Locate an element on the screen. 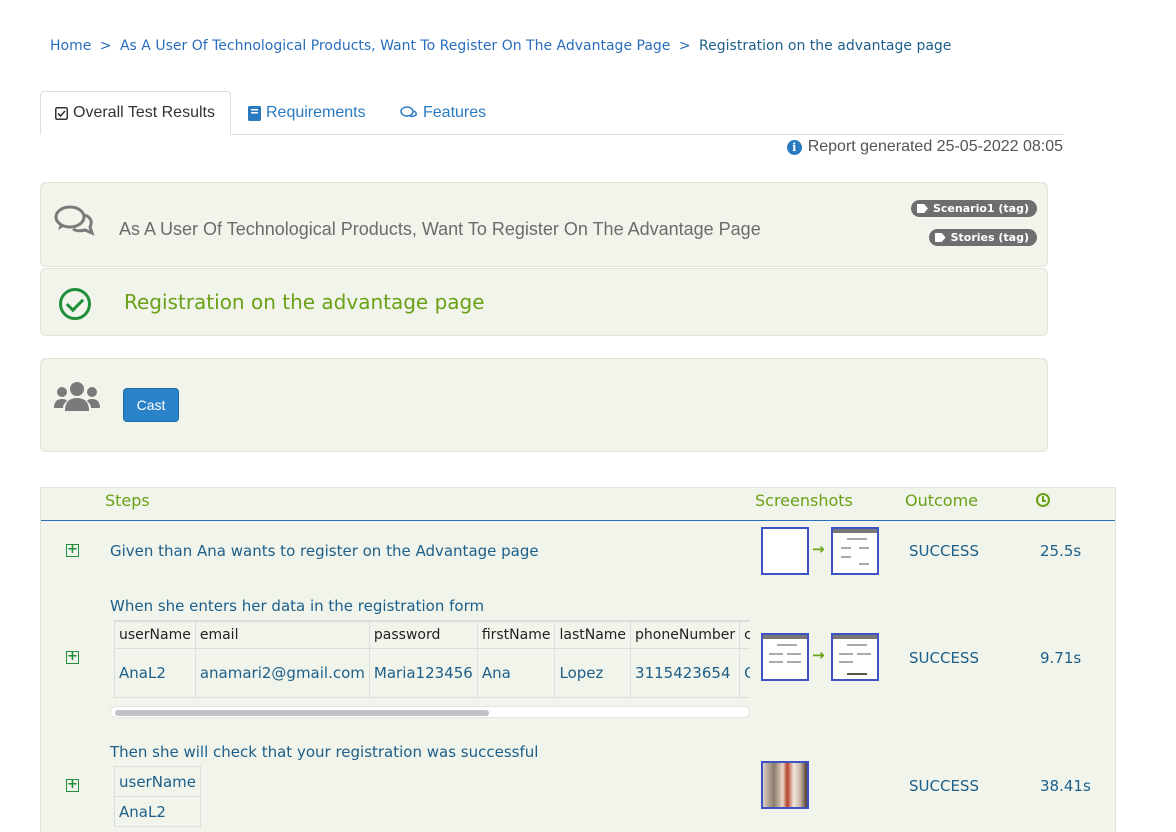 This screenshot has height=832, width=1176. check-square-icon is located at coordinates (61, 113).